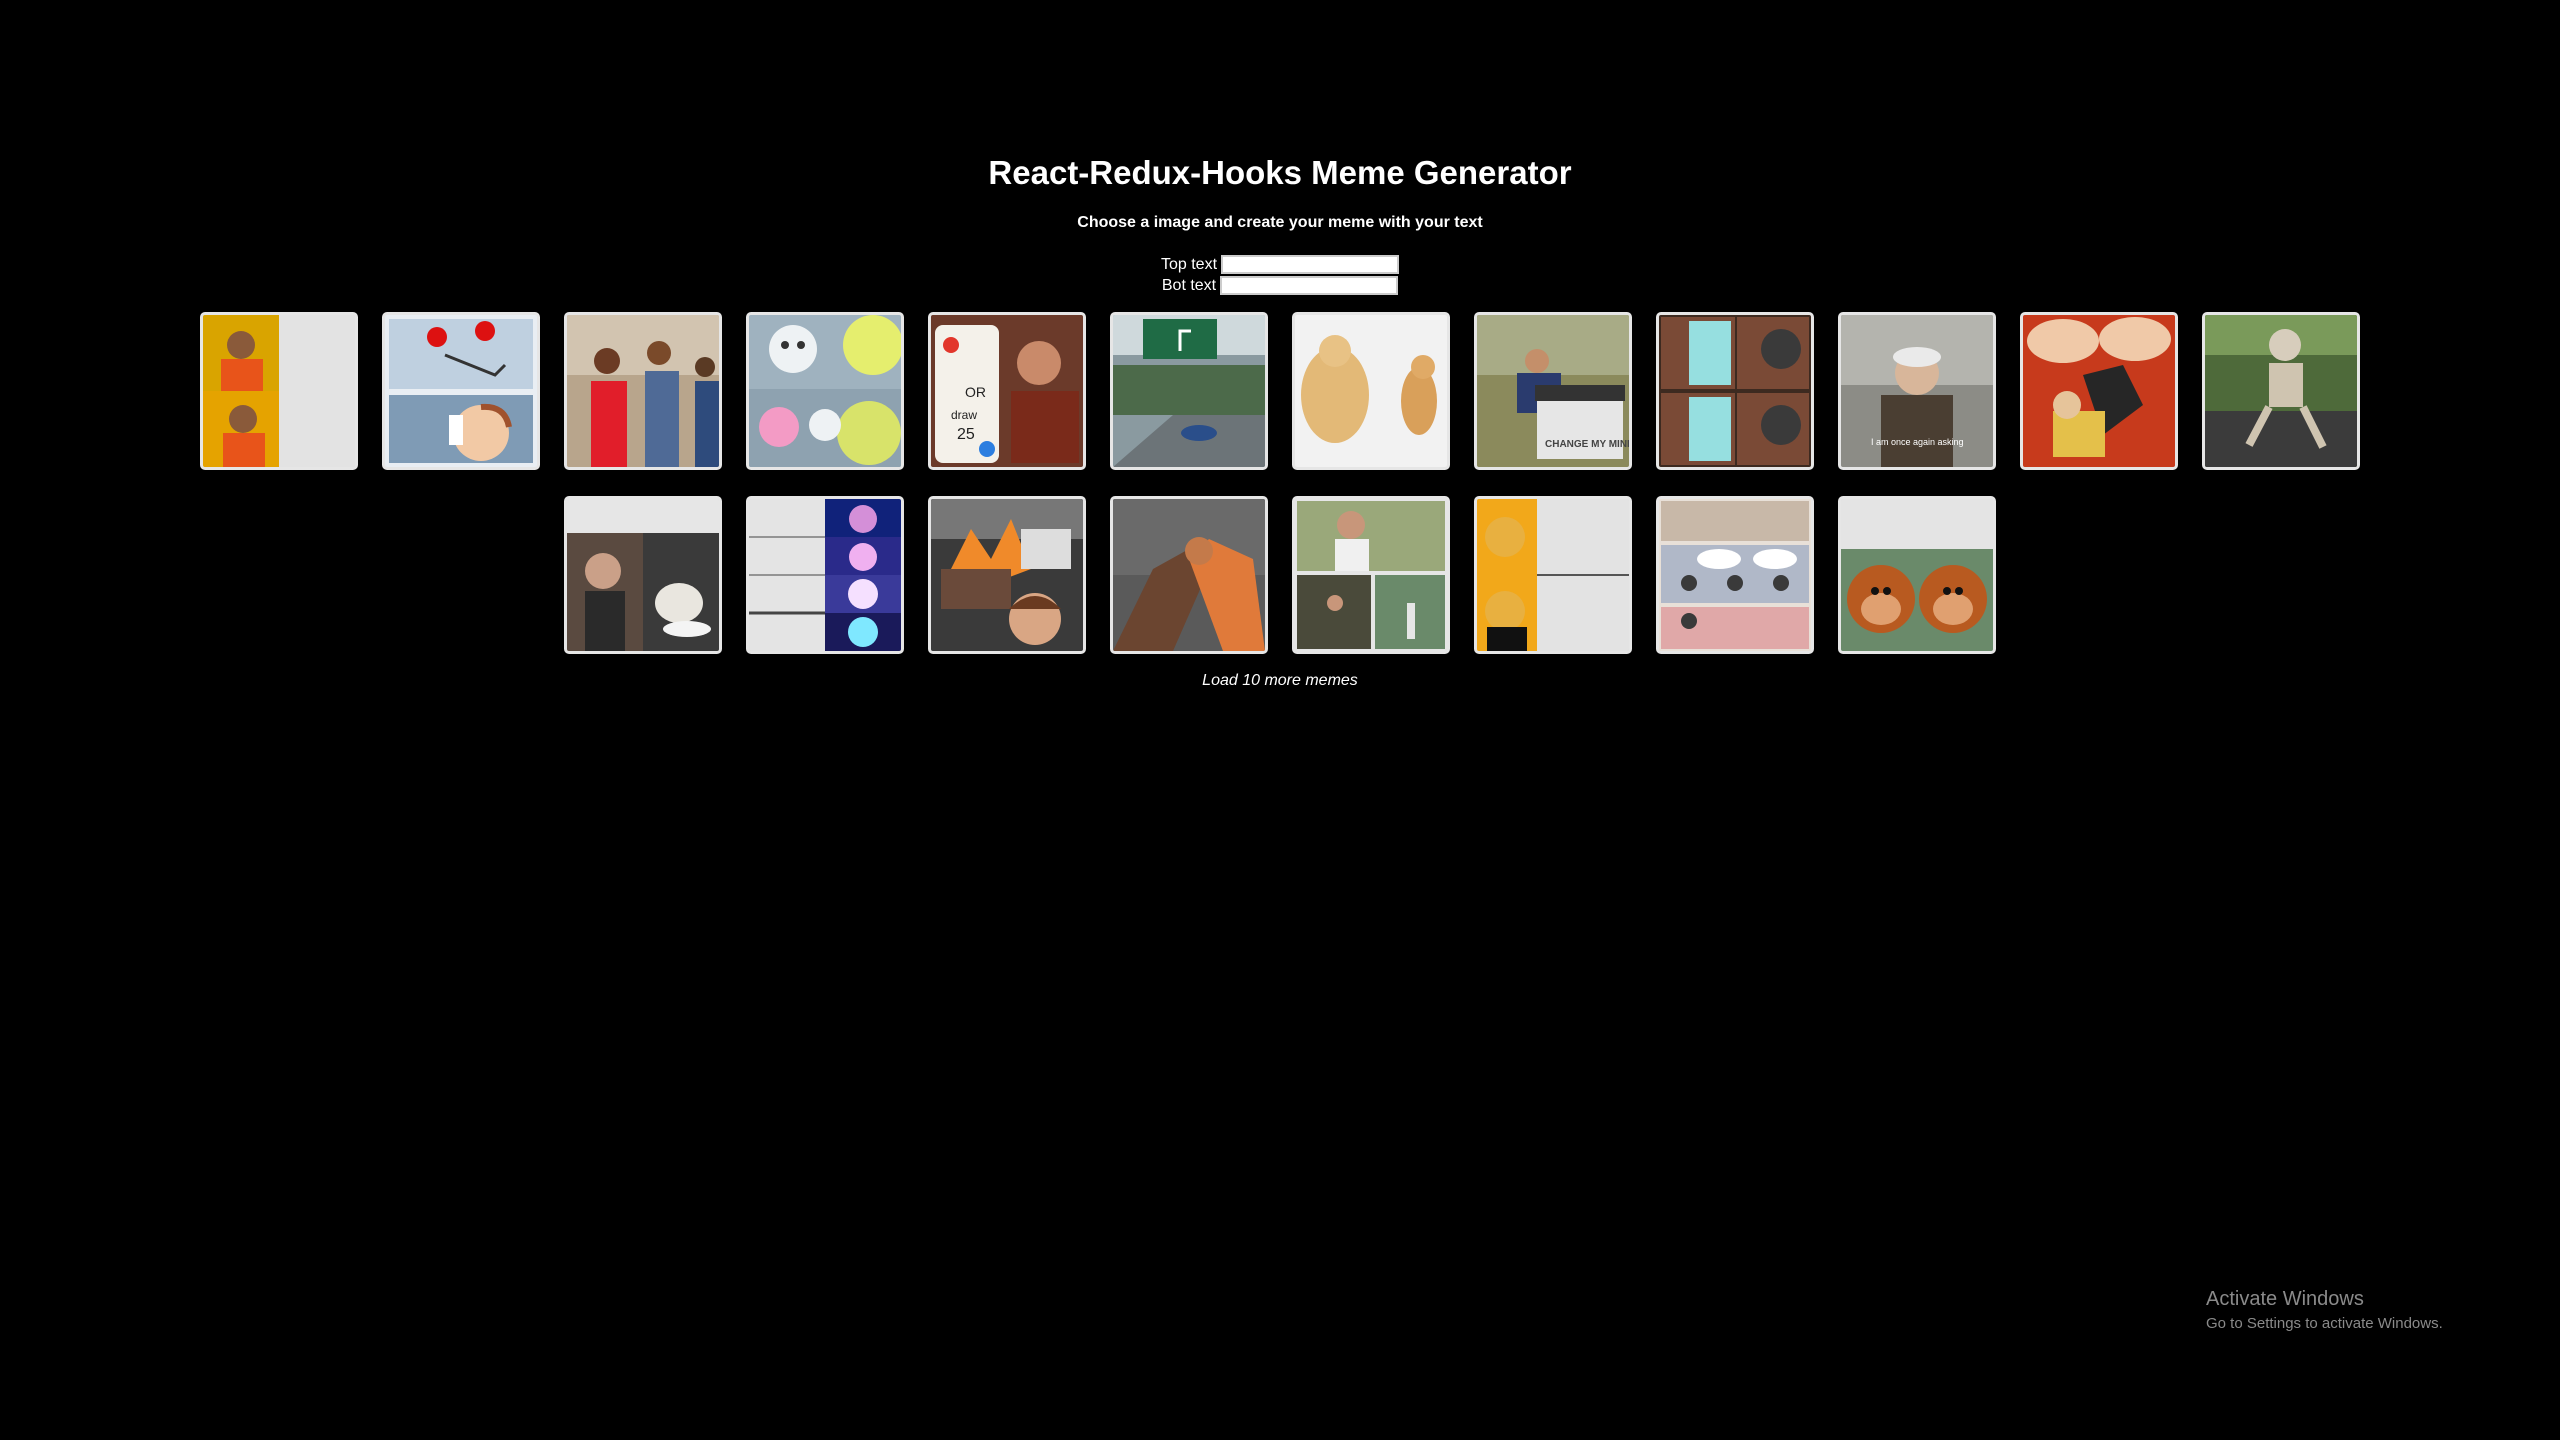  I want to click on meme-thumb-disaster-girl, so click(1007, 575).